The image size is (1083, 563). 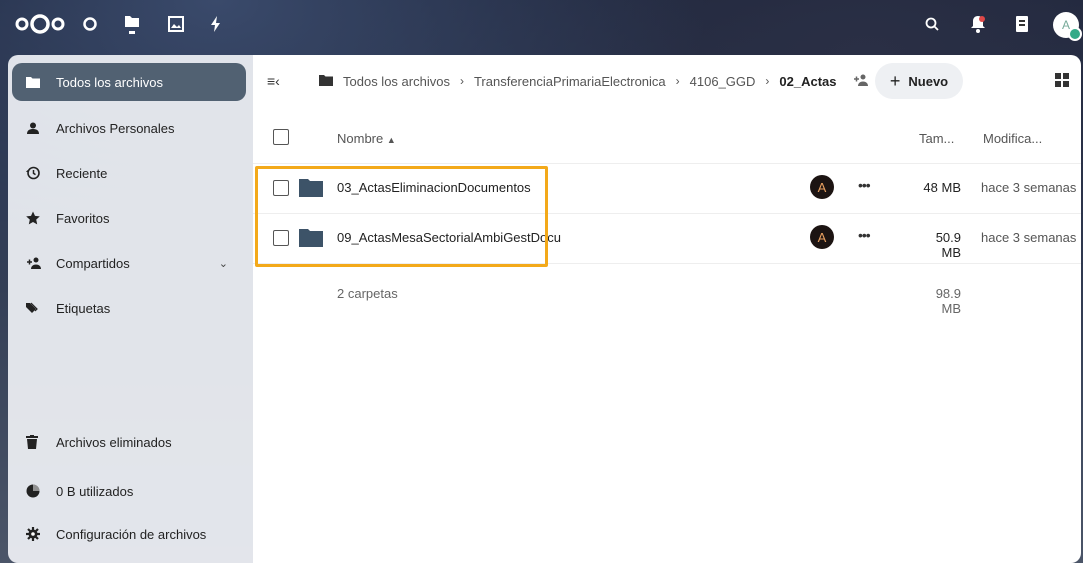 I want to click on user-icon, so click(x=41, y=128).